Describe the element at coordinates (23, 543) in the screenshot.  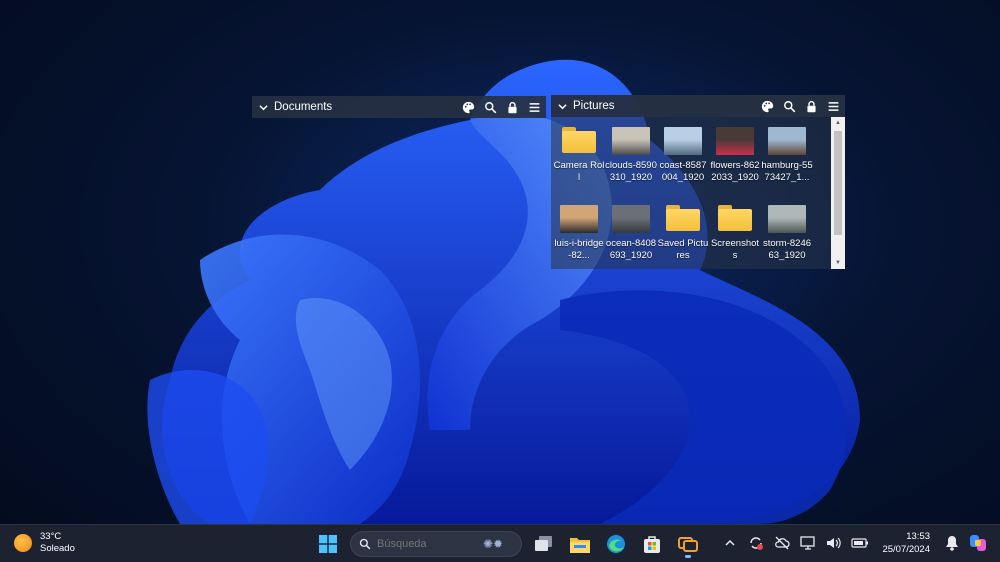
I see `sun-icon` at that location.